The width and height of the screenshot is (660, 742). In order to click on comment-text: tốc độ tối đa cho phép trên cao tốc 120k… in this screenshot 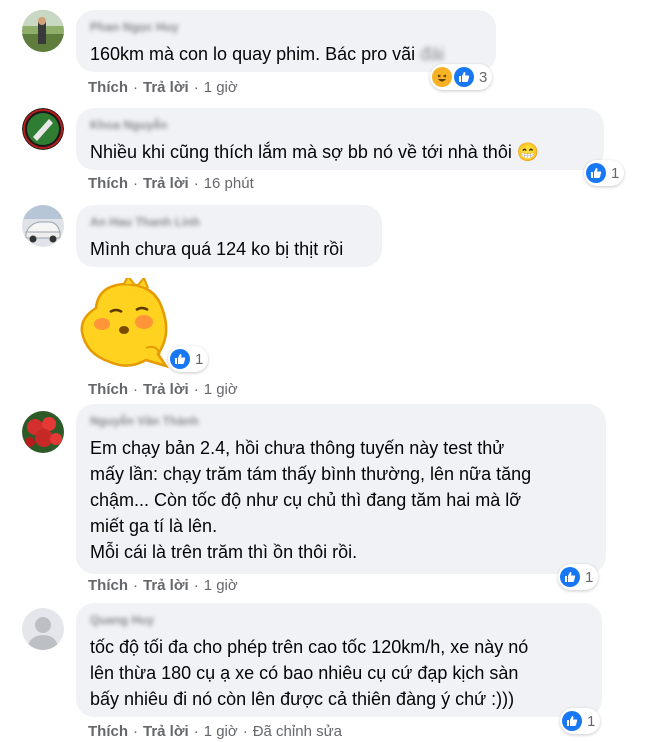, I will do `click(309, 673)`.